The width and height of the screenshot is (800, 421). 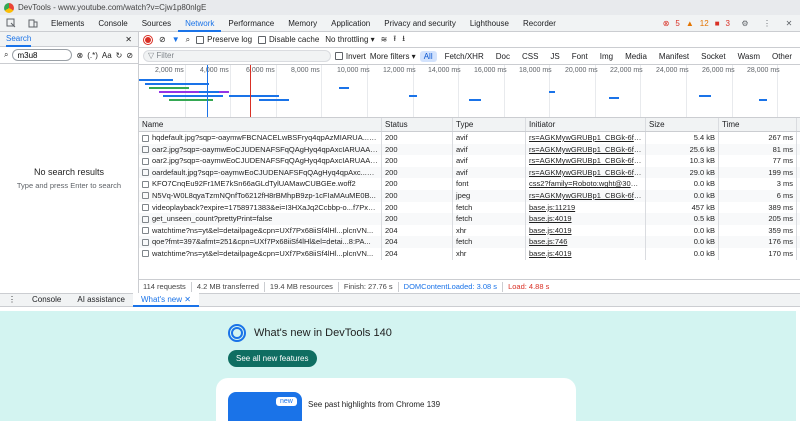 What do you see at coordinates (272, 358) in the screenshot?
I see `see-all-features-button: See all new features` at bounding box center [272, 358].